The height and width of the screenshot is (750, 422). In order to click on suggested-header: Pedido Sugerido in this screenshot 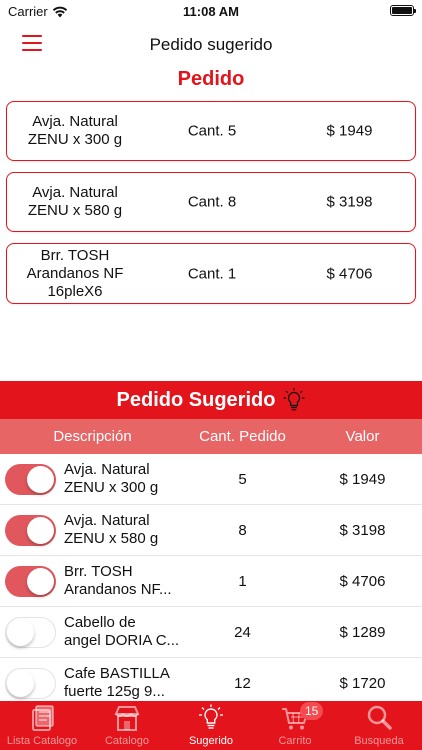, I will do `click(211, 400)`.